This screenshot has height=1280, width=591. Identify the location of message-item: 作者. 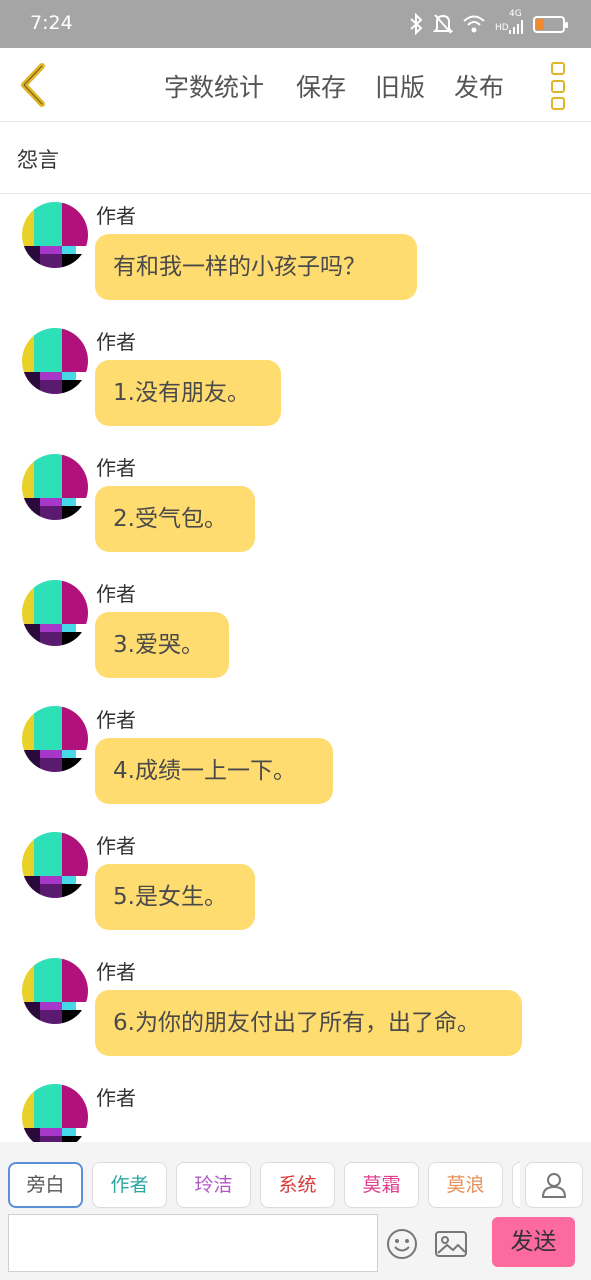
(295, 1112).